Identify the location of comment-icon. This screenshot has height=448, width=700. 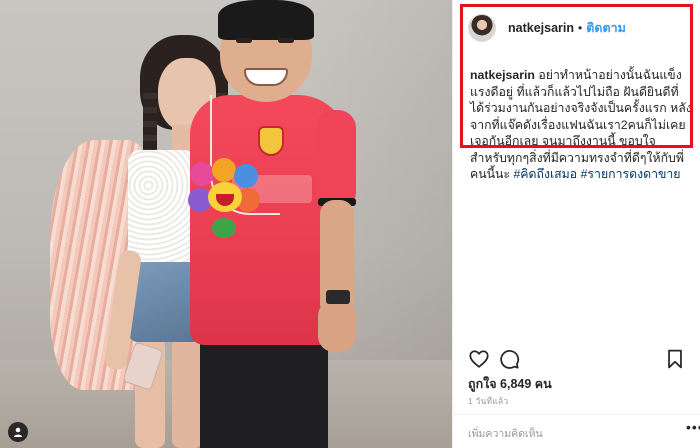
(509, 359).